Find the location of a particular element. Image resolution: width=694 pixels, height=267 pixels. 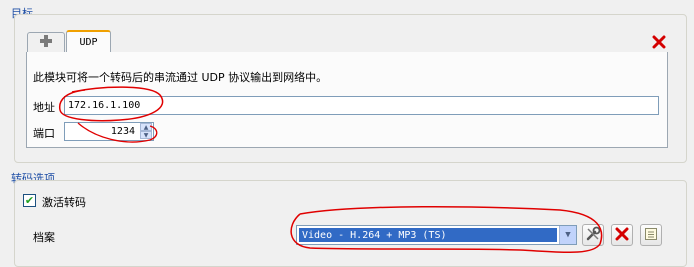

address-value: 172.16.1.100 is located at coordinates (104, 105).